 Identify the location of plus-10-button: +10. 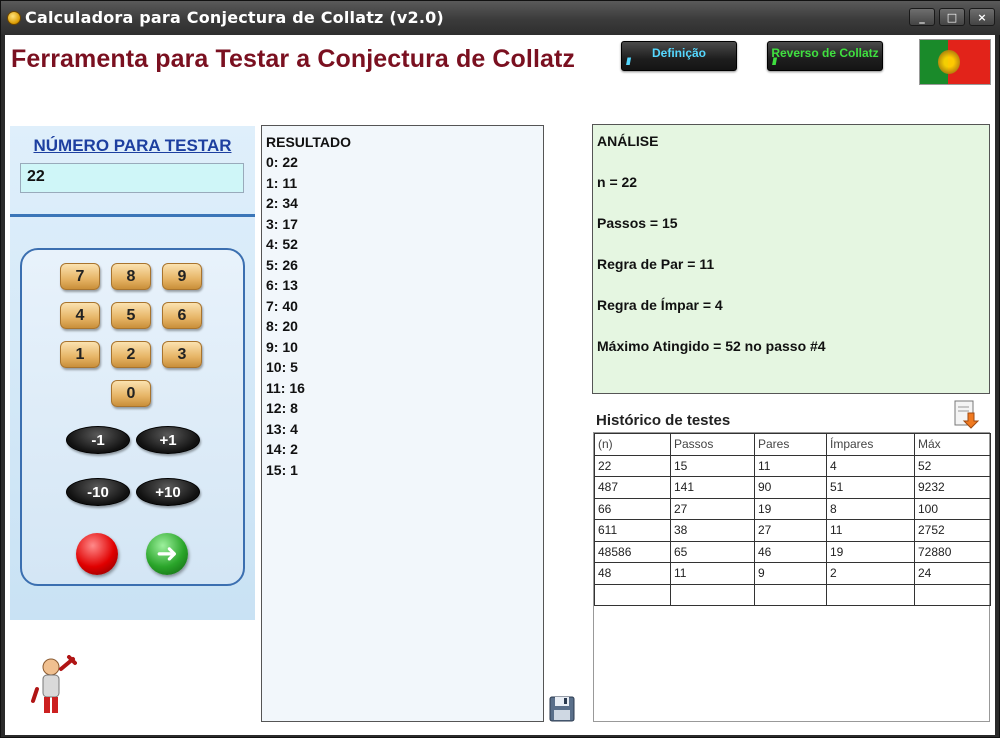
(168, 492).